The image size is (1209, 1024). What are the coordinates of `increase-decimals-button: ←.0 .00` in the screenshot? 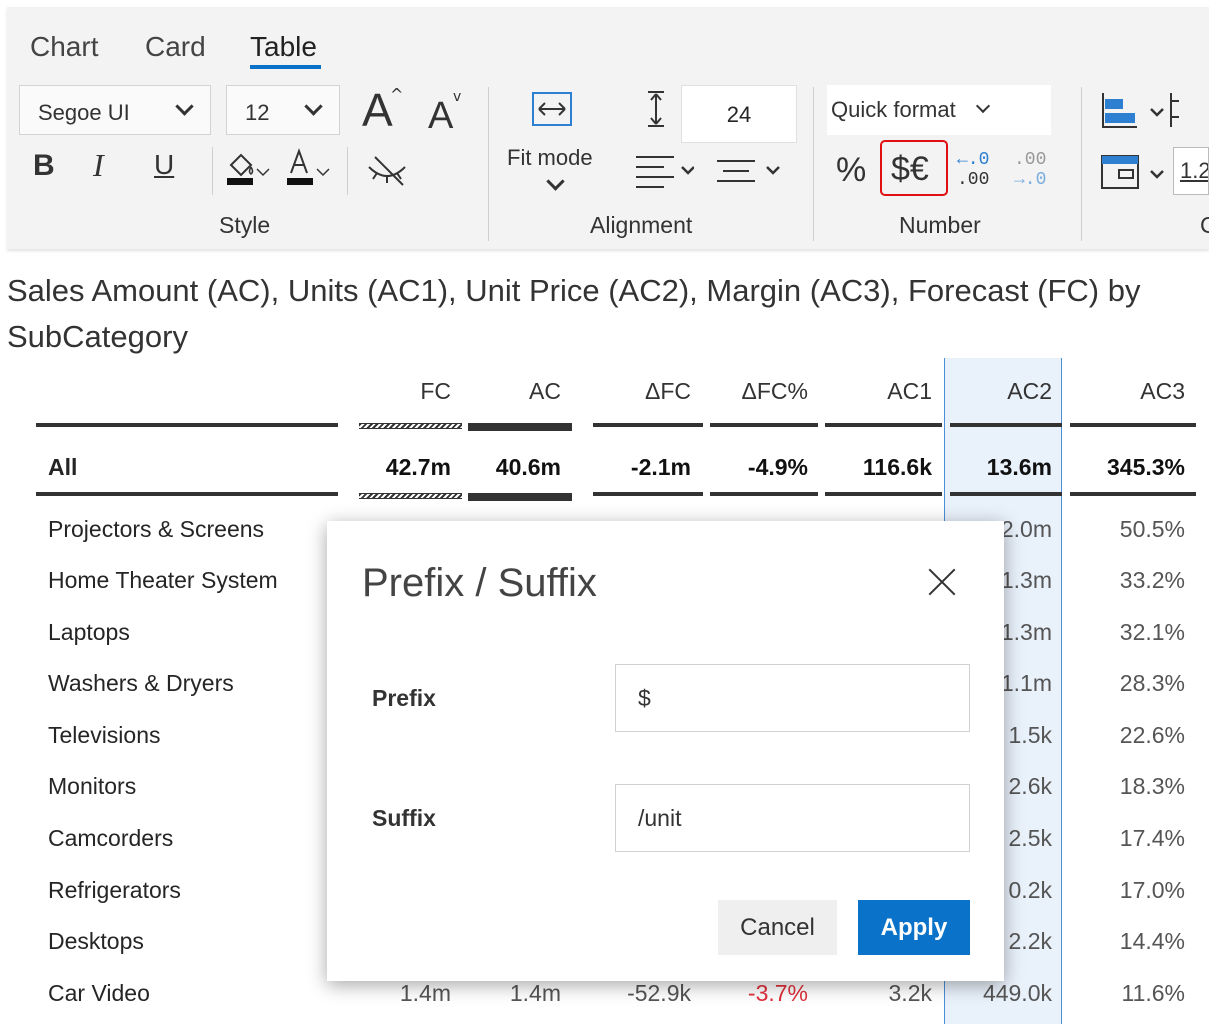 It's located at (977, 173).